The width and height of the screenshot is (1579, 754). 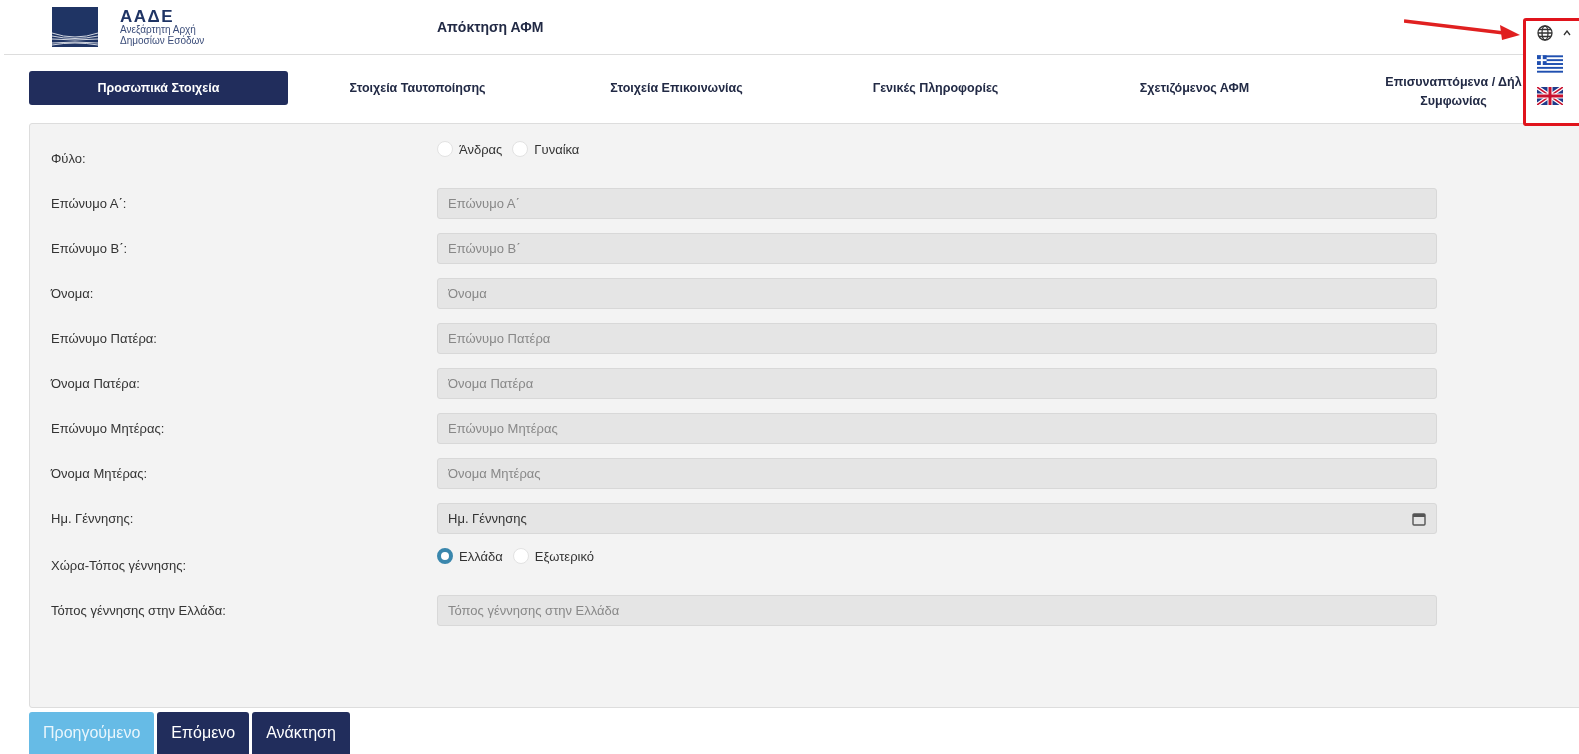 I want to click on input-field: Επώνυμο Μητέρας, so click(x=937, y=428).